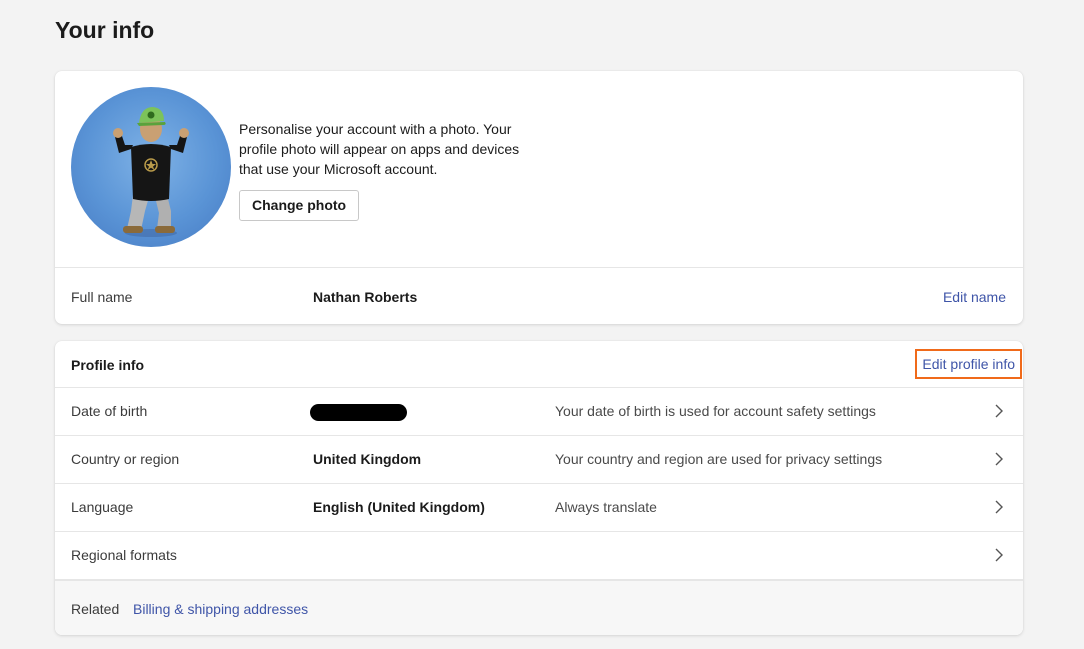  What do you see at coordinates (367, 459) in the screenshot?
I see `country-region-value: United Kingdom` at bounding box center [367, 459].